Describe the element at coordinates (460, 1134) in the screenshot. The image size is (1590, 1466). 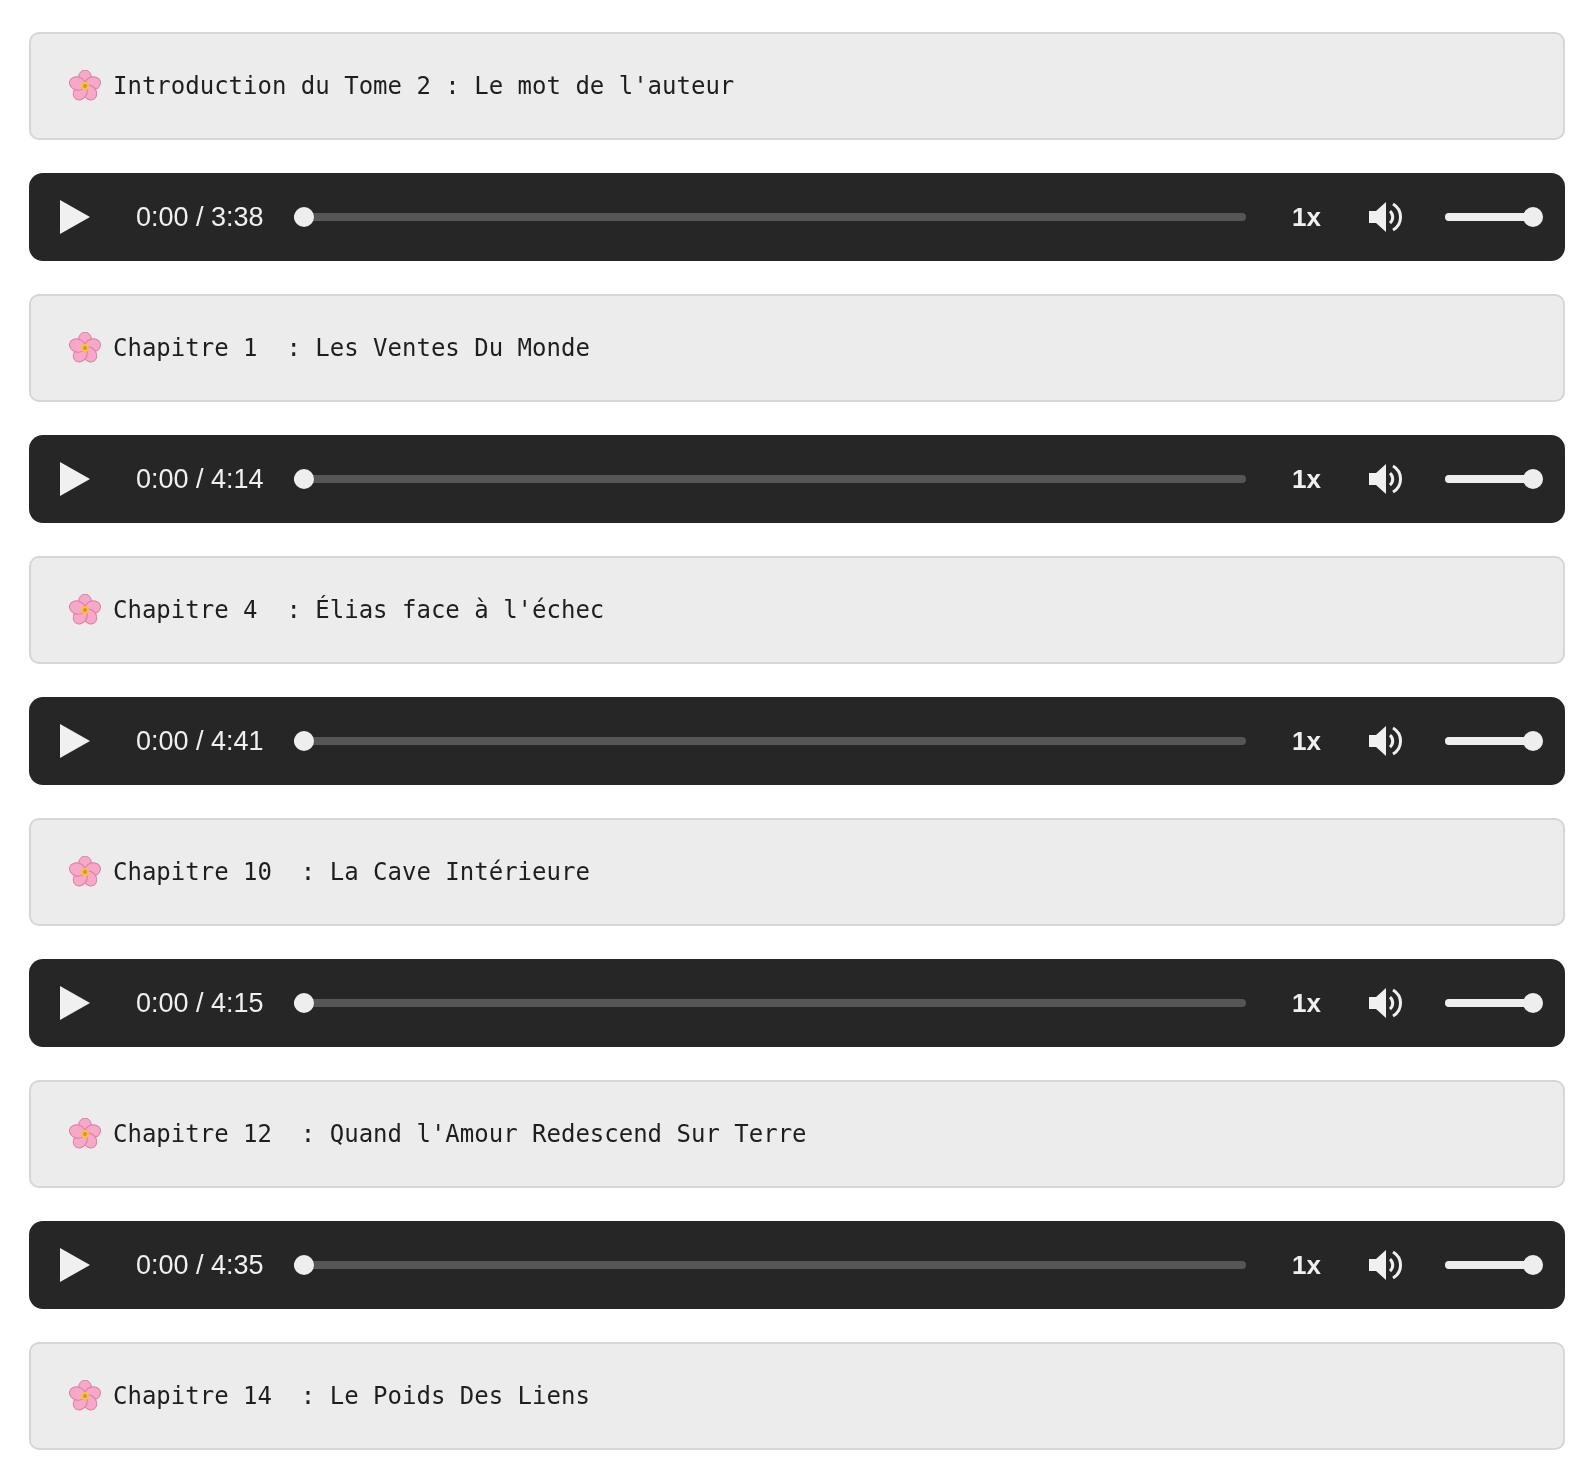
I see `chapter-title: Chapitre 12 : Quand l'Amour Redescend Sur Terre` at that location.